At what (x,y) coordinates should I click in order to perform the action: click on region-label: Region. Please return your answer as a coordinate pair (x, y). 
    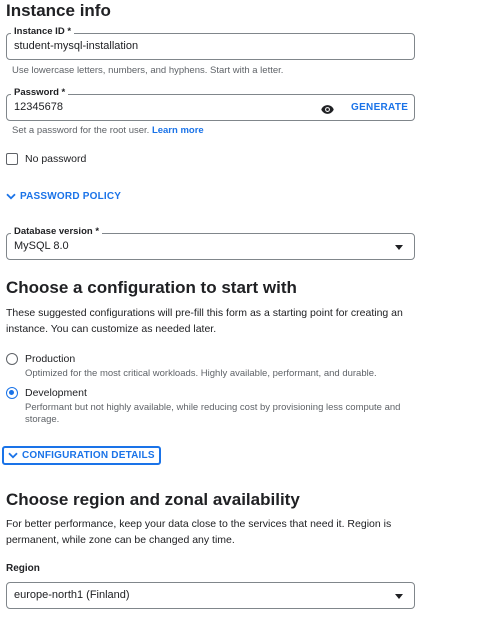
    Looking at the image, I should click on (23, 568).